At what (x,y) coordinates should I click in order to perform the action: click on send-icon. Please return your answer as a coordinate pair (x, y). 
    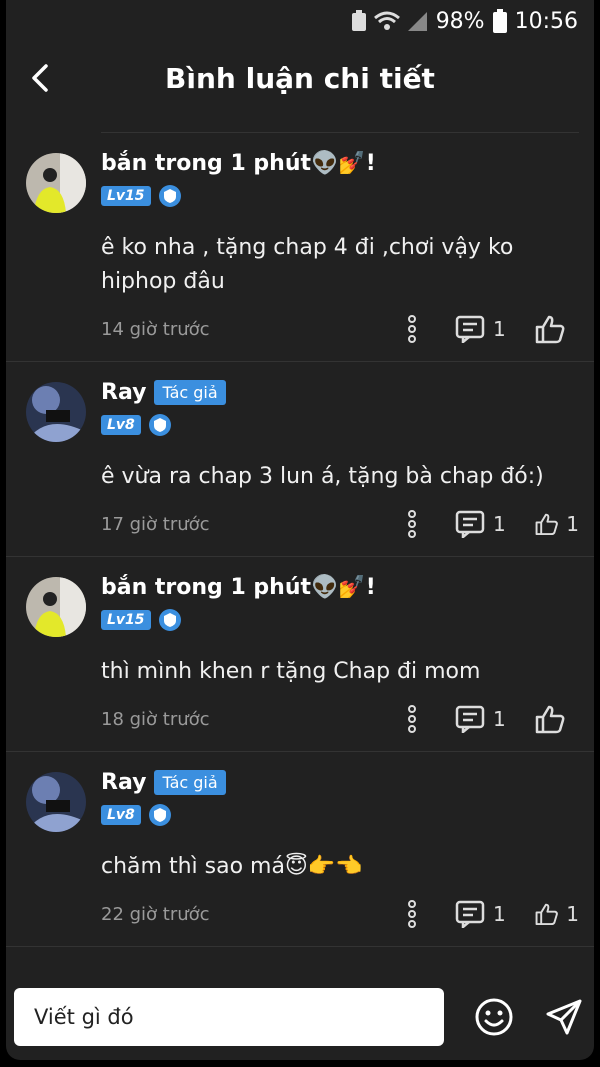
    Looking at the image, I should click on (564, 1017).